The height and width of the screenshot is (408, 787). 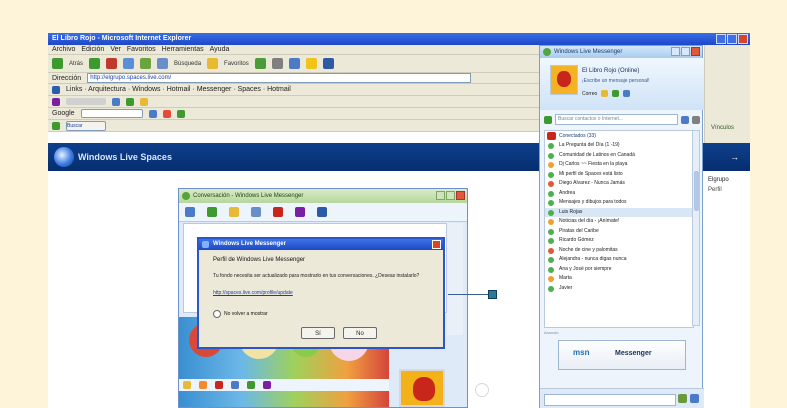 I want to click on back-icon, so click(x=57, y=63).